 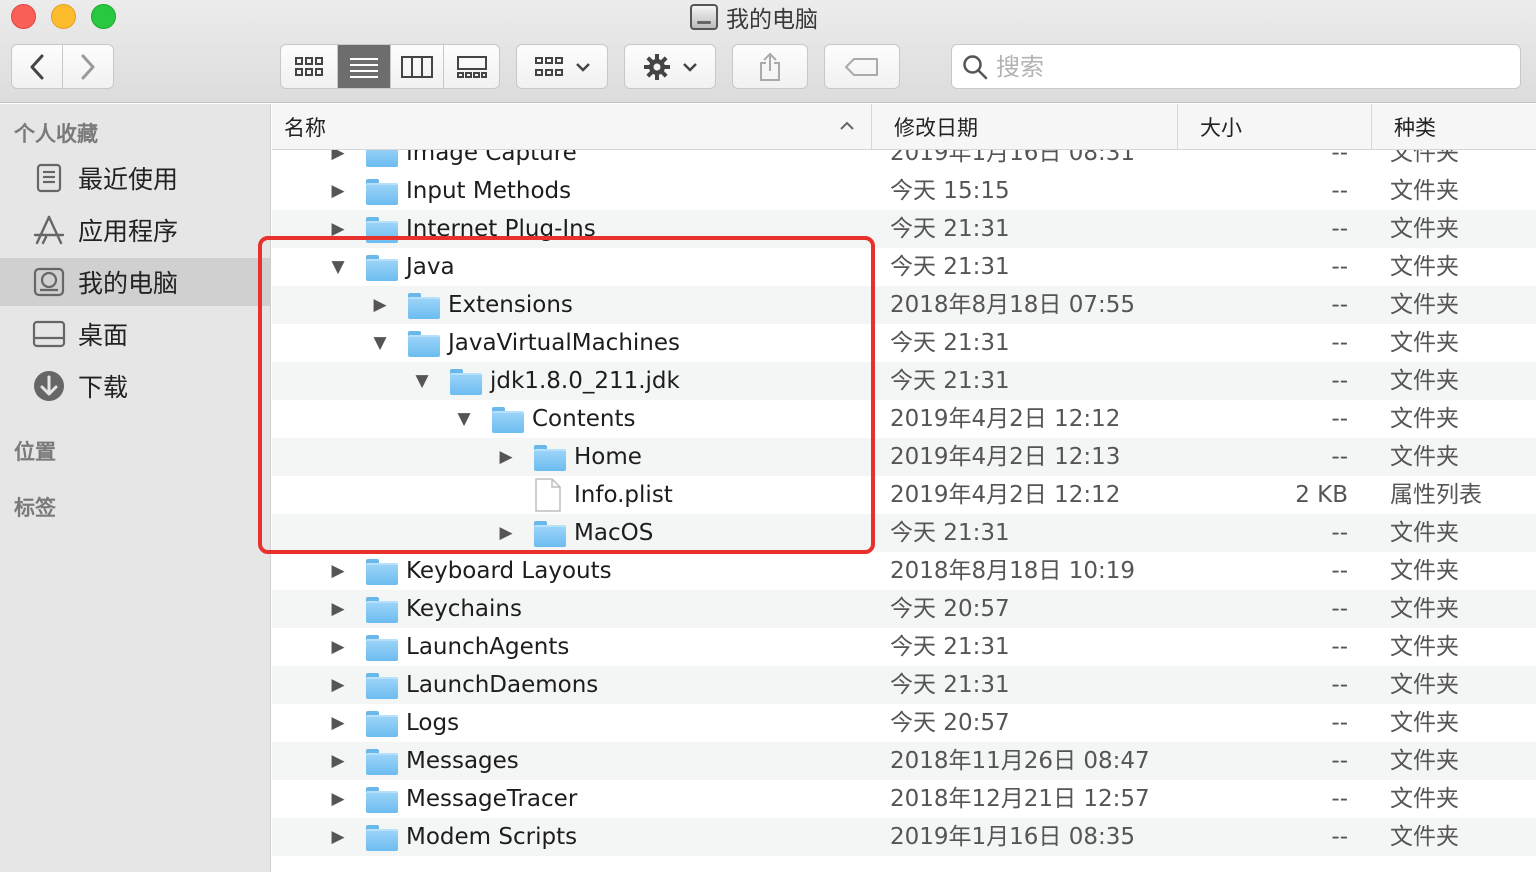 I want to click on file-row: ▶ Keyboard Layouts 2018年8月18日 10:19 -- 文件夹, so click(x=904, y=571).